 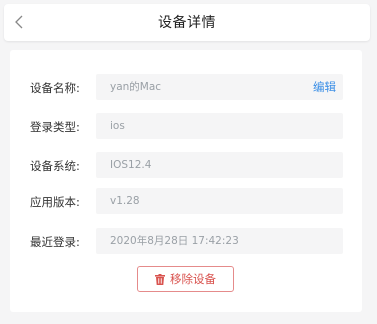 What do you see at coordinates (193, 279) in the screenshot?
I see `remove-device-label: 移除设备` at bounding box center [193, 279].